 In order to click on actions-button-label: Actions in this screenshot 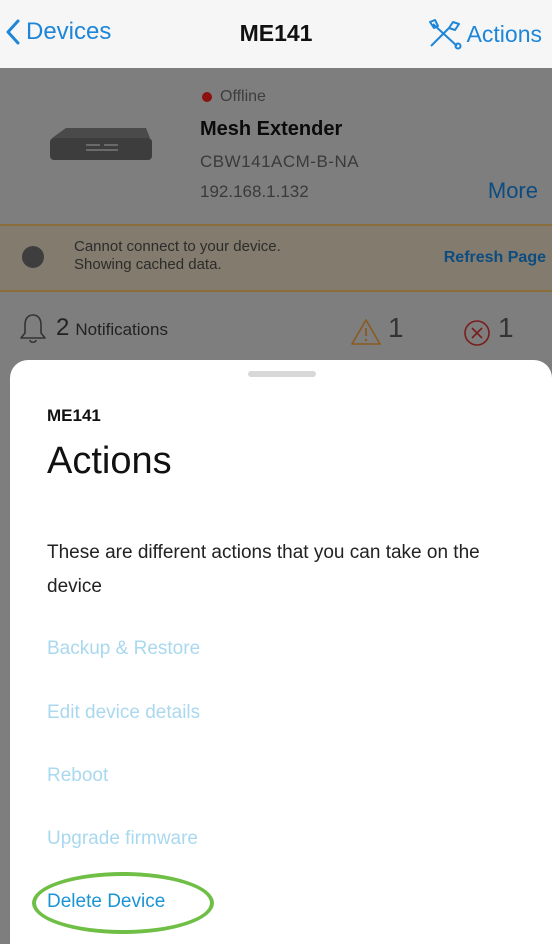, I will do `click(504, 33)`.